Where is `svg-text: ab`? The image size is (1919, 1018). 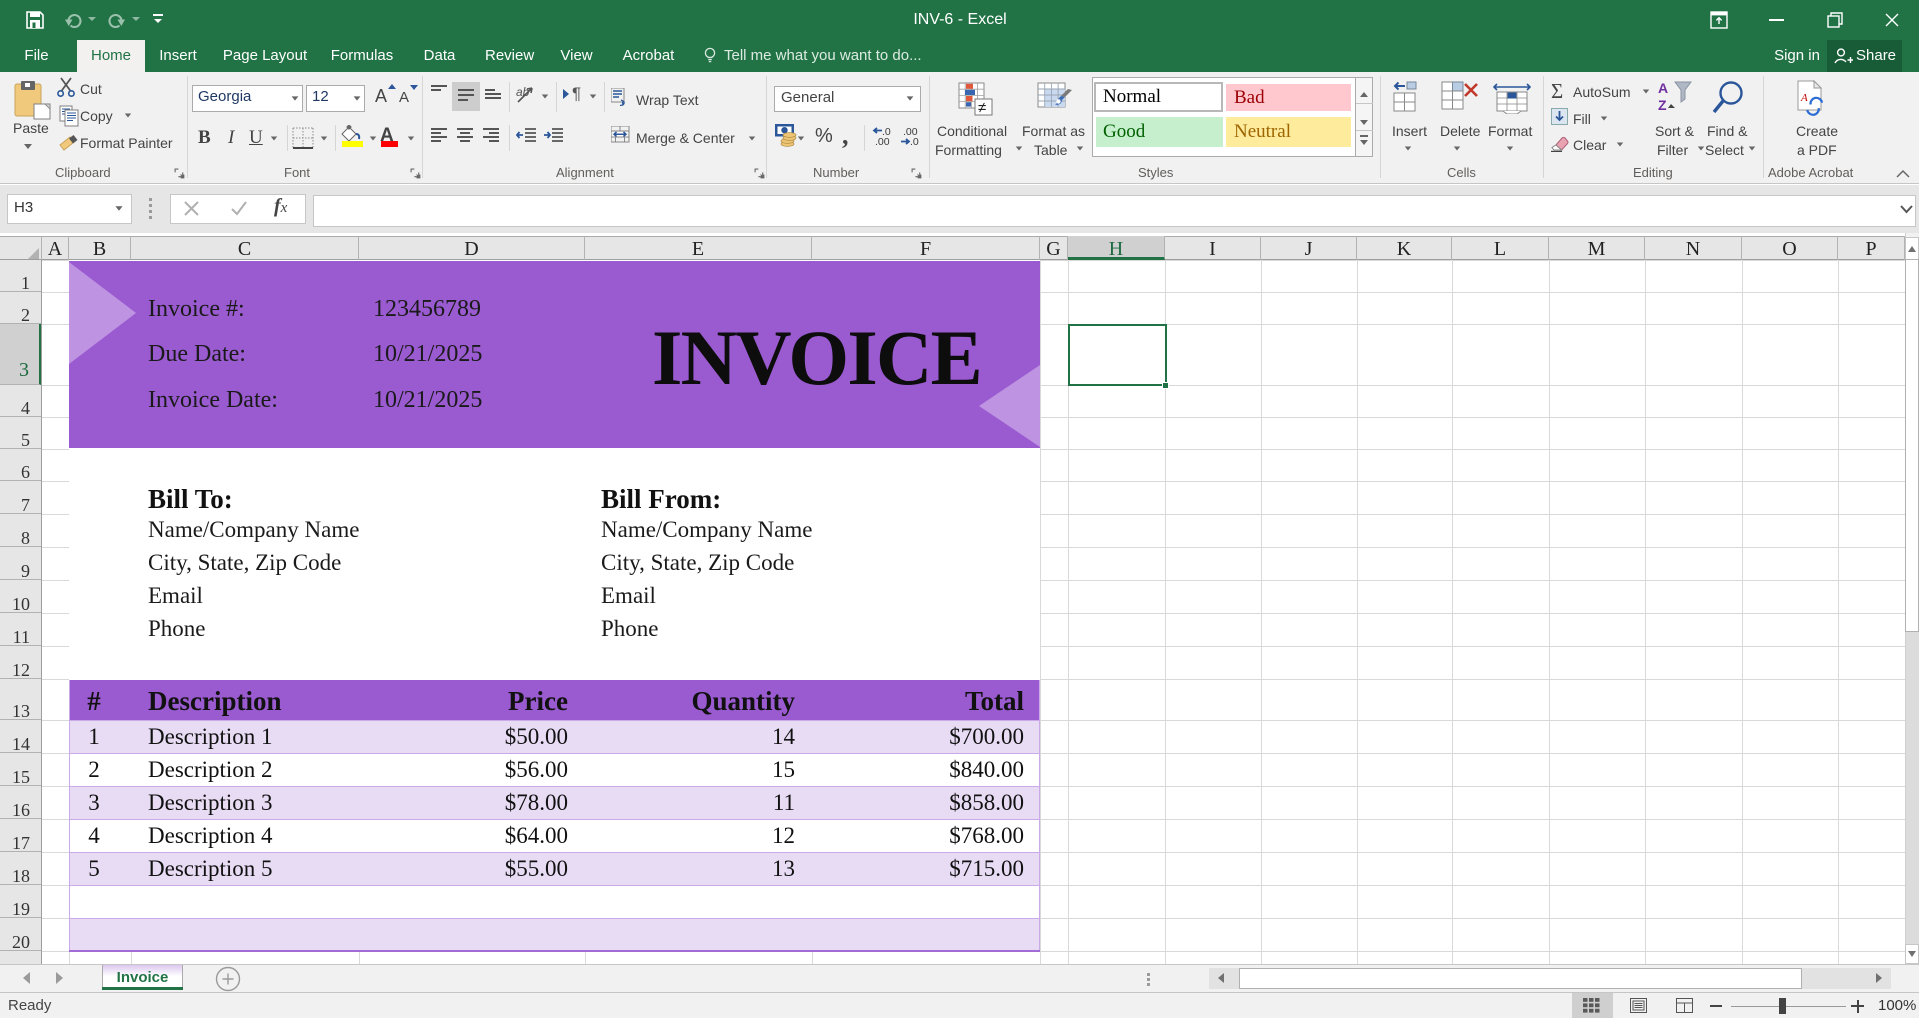 svg-text: ab is located at coordinates (523, 92).